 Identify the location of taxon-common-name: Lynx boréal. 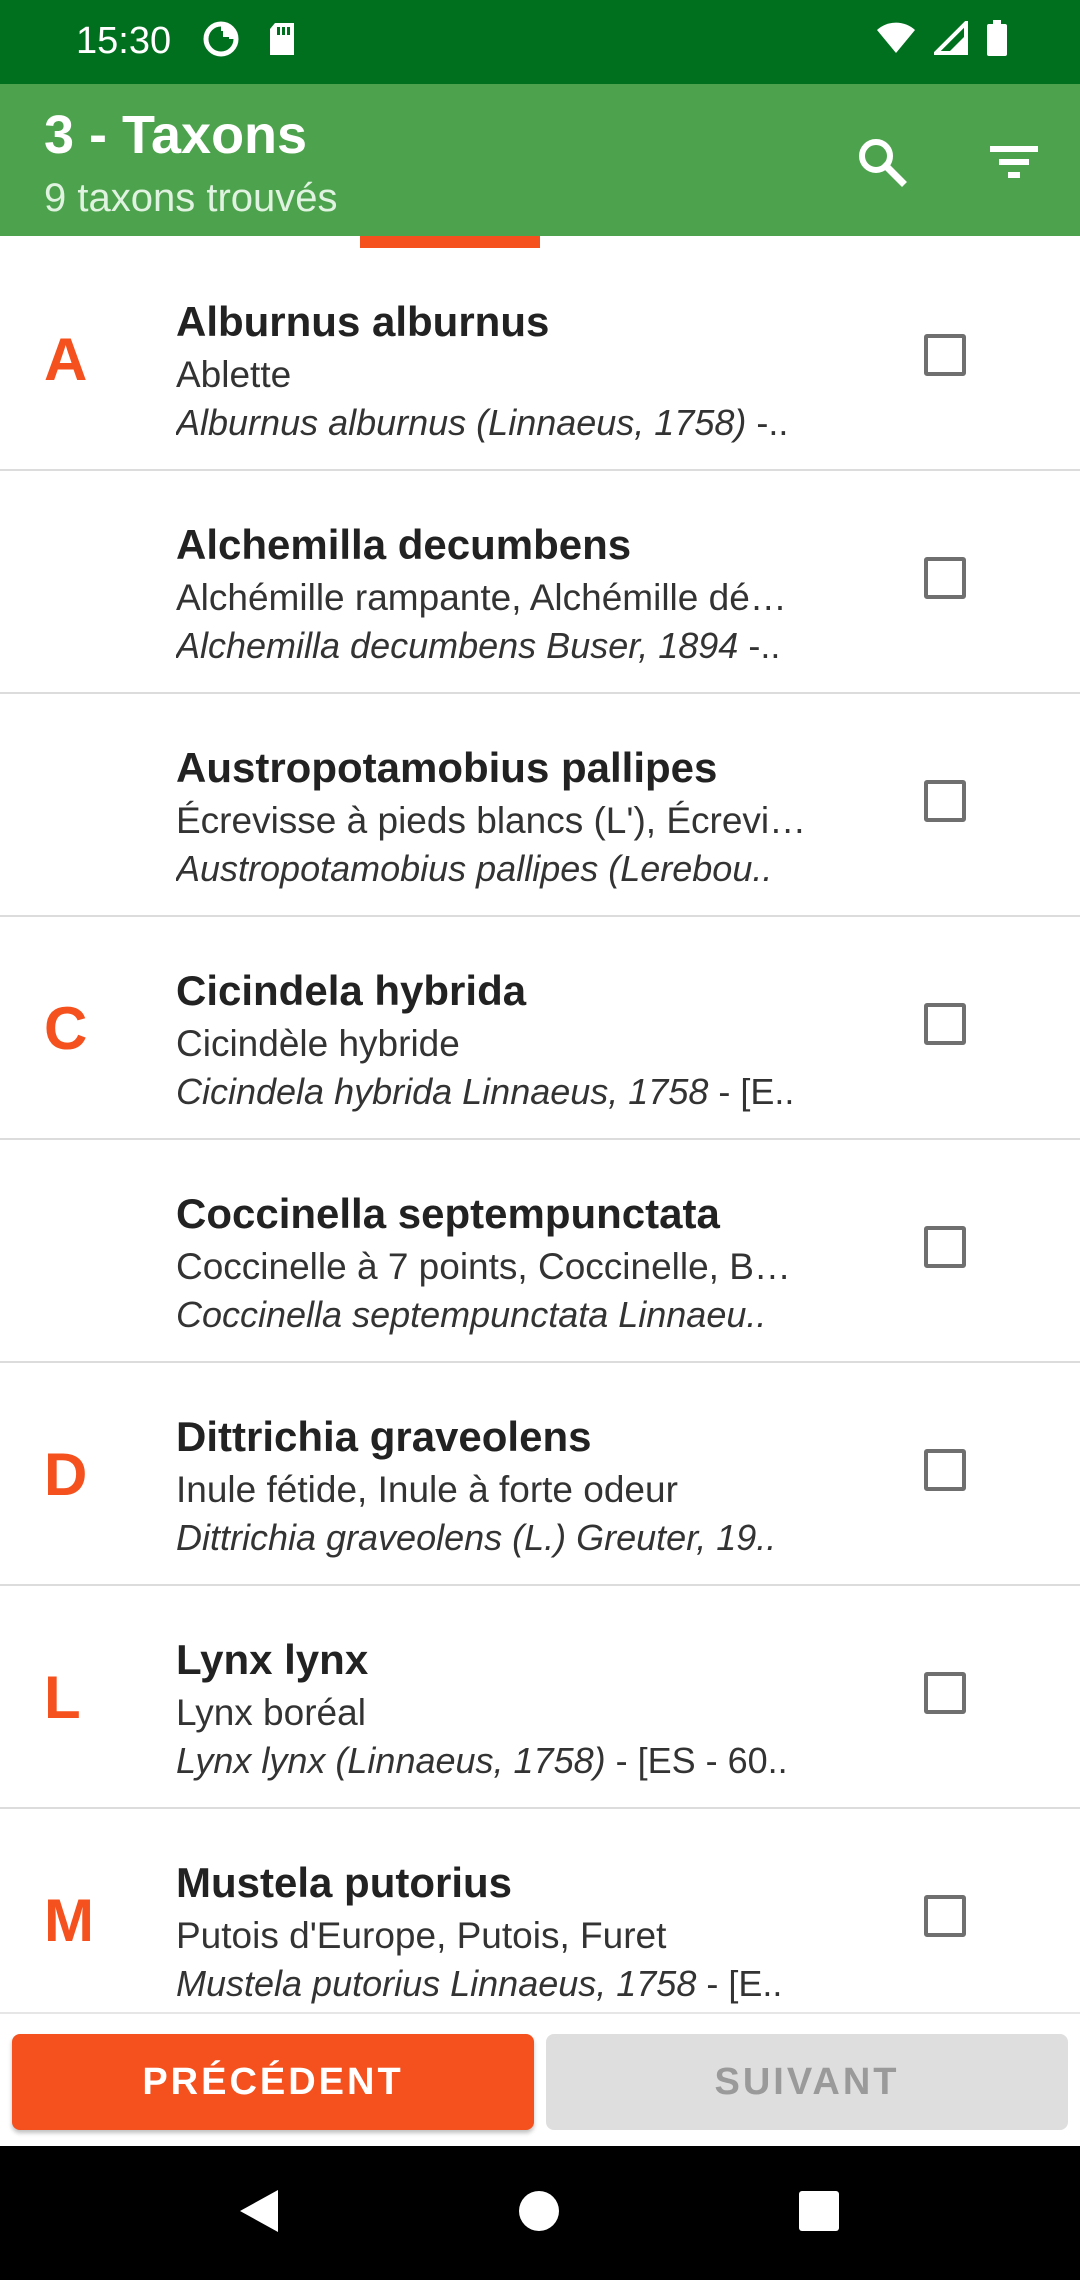
(271, 1712).